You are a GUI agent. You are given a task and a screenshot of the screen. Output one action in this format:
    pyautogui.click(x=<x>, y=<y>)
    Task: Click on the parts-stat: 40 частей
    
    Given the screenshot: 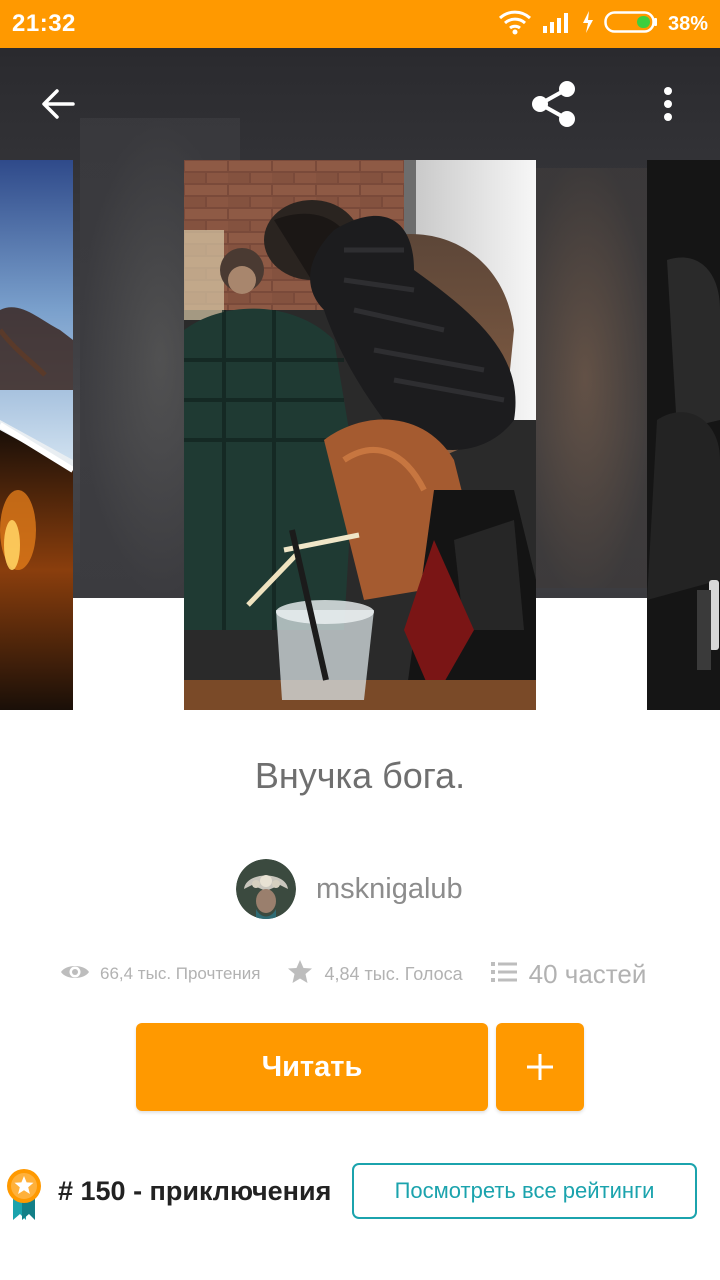 What is the action you would take?
    pyautogui.click(x=568, y=974)
    